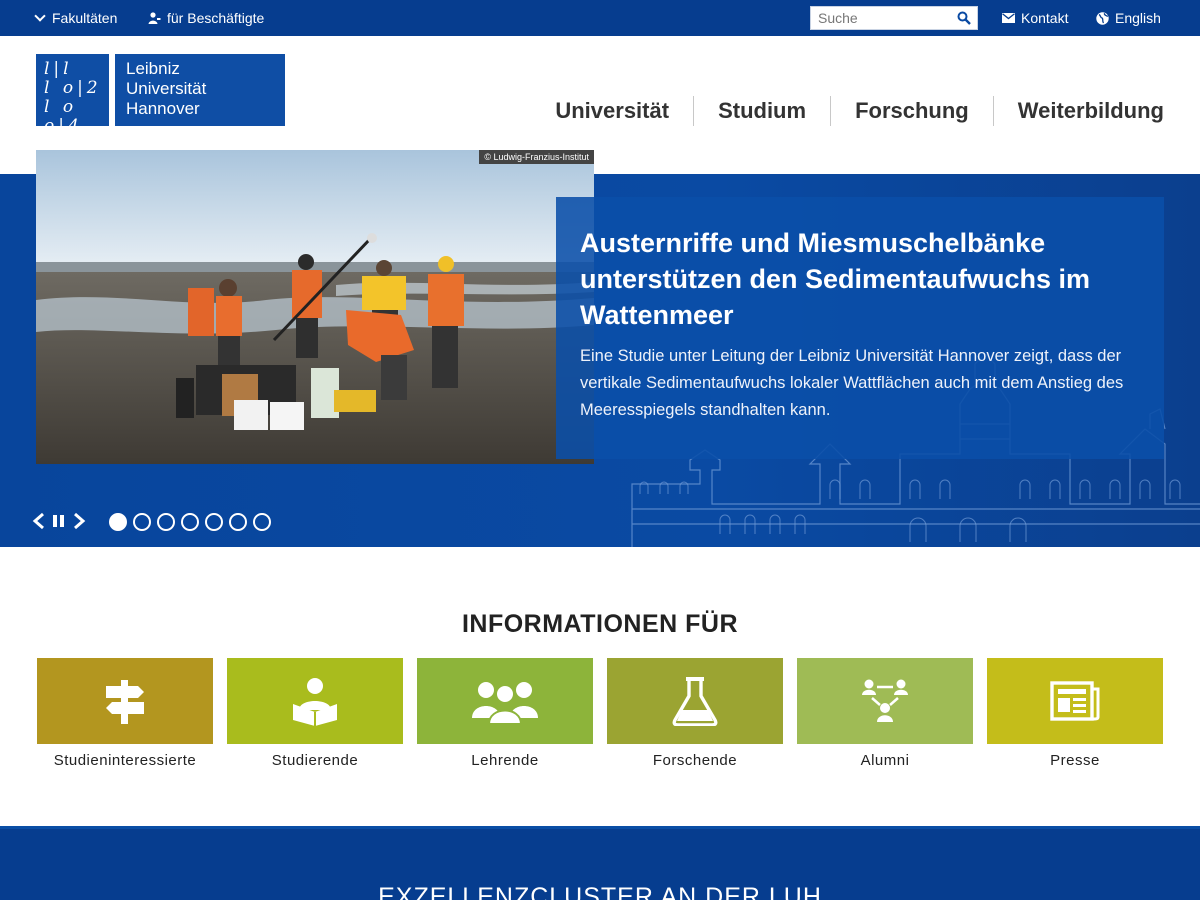  What do you see at coordinates (911, 111) in the screenshot?
I see `nav-item-forschung: Forschung` at bounding box center [911, 111].